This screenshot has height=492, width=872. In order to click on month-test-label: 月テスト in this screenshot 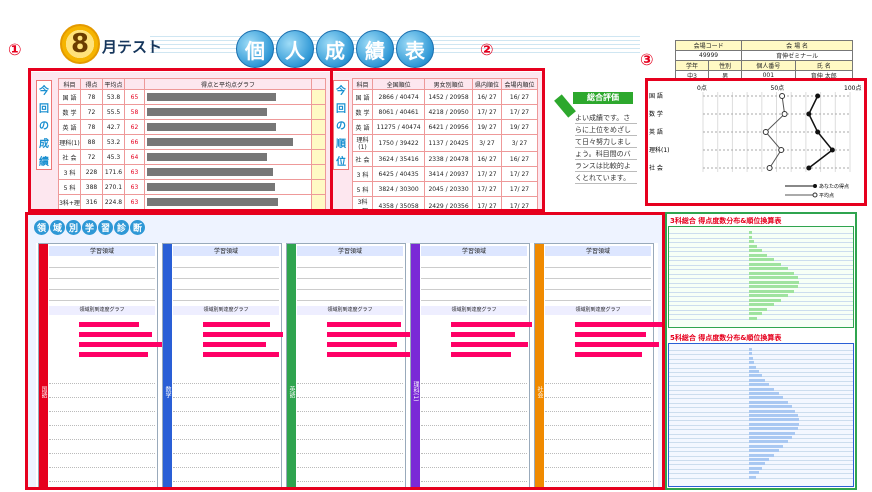, I will do `click(132, 47)`.